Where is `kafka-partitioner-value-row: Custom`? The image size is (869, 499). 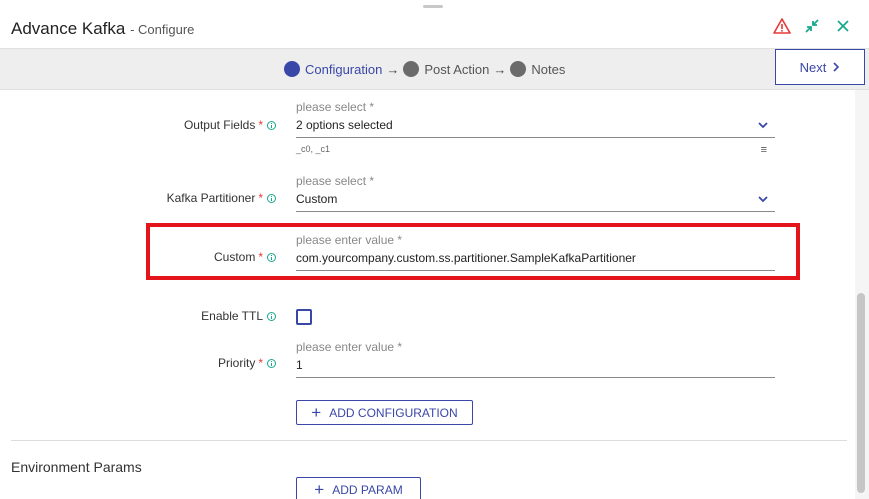
kafka-partitioner-value-row: Custom is located at coordinates (535, 202).